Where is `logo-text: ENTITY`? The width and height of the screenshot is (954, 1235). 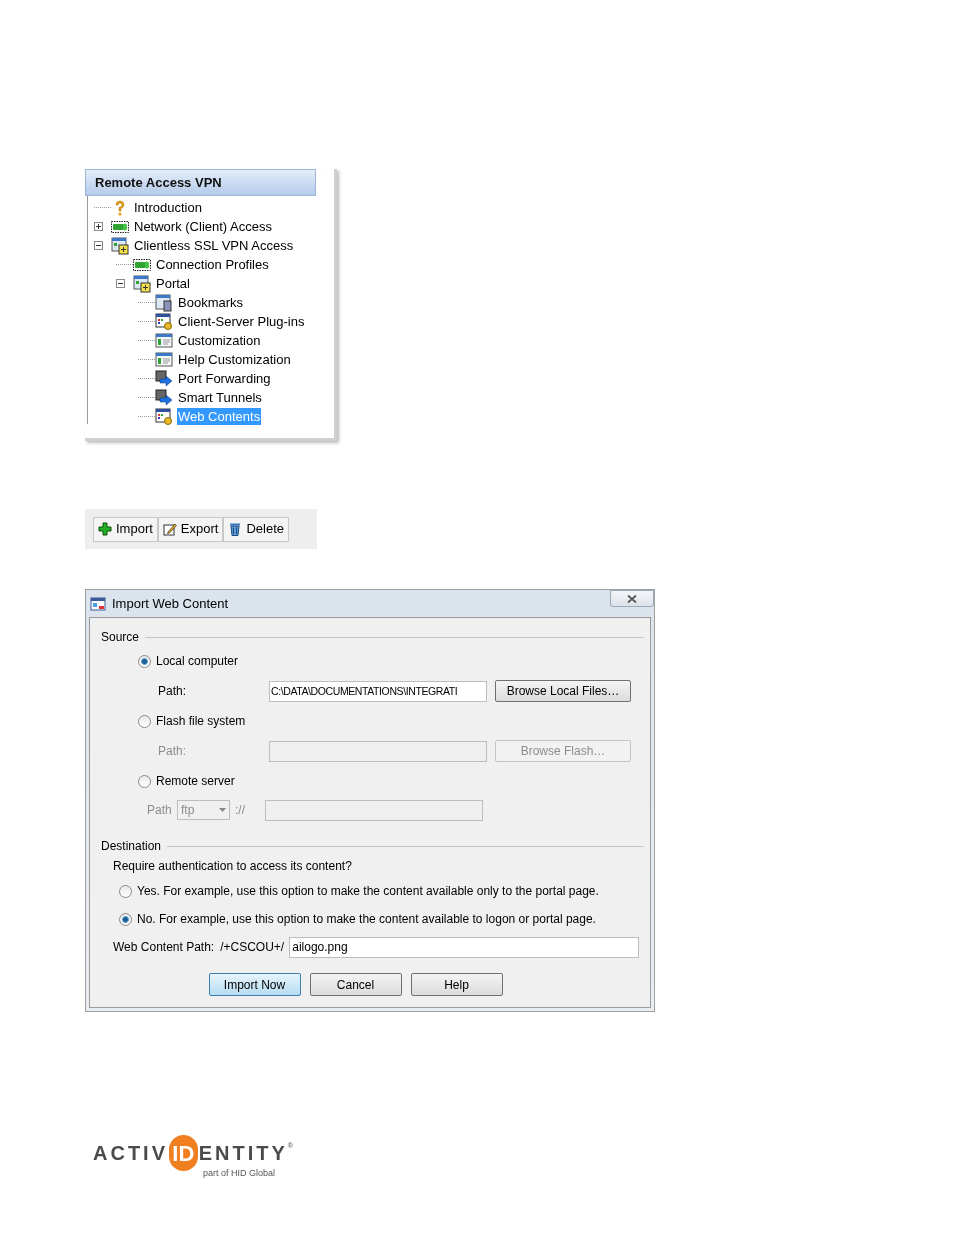 logo-text: ENTITY is located at coordinates (243, 1153).